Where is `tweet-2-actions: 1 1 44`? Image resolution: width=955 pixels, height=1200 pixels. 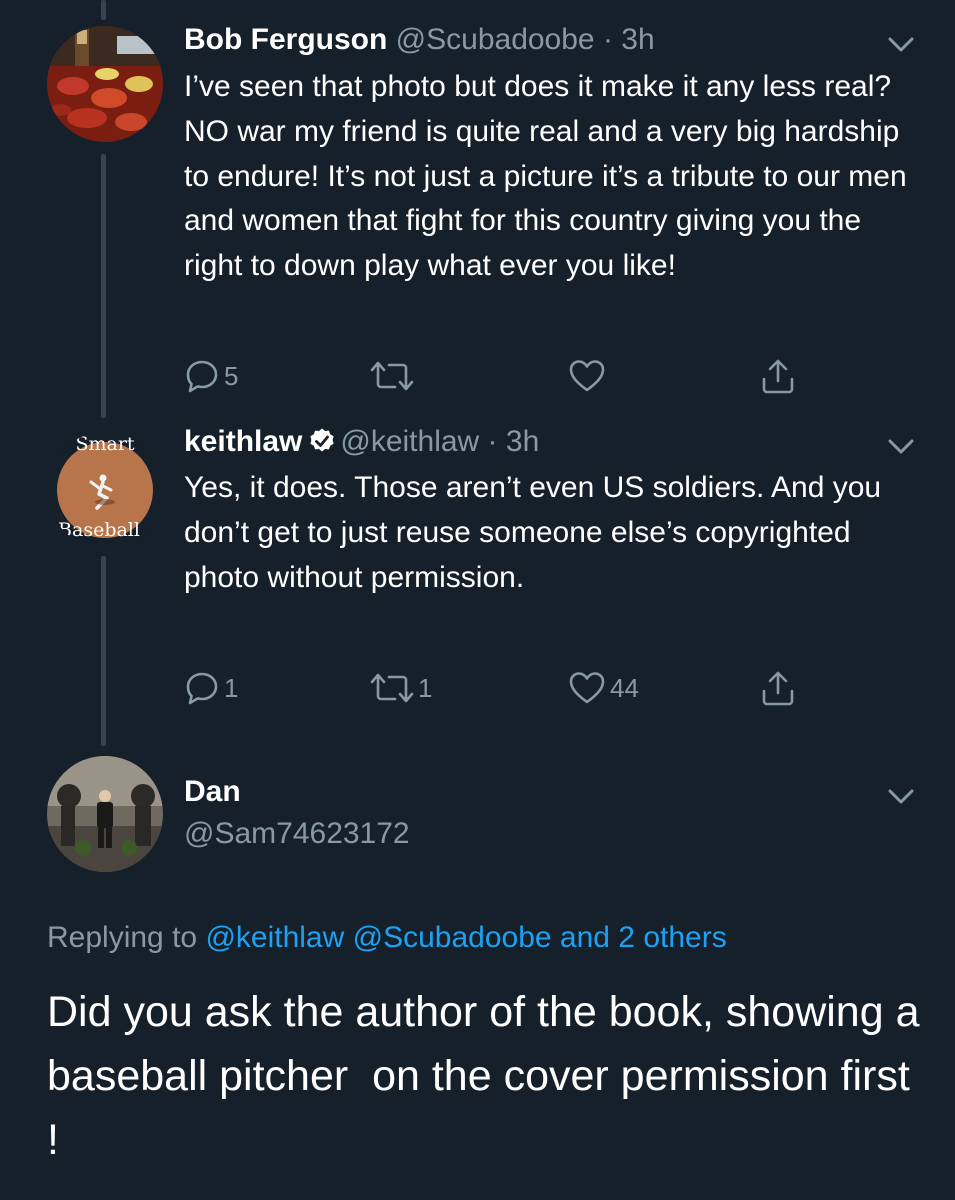
tweet-2-actions: 1 1 44 is located at coordinates (494, 688).